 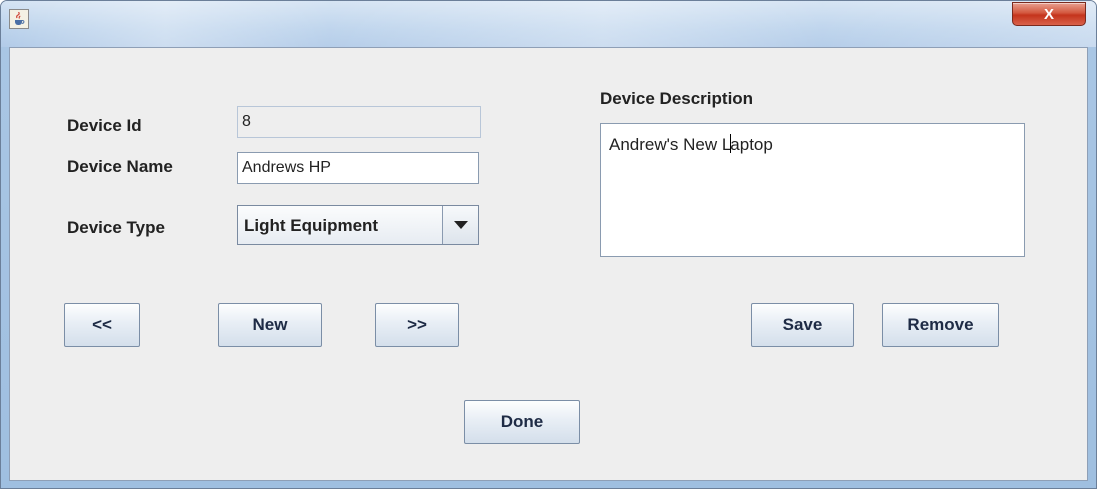 I want to click on remove-button: Remove, so click(x=940, y=325).